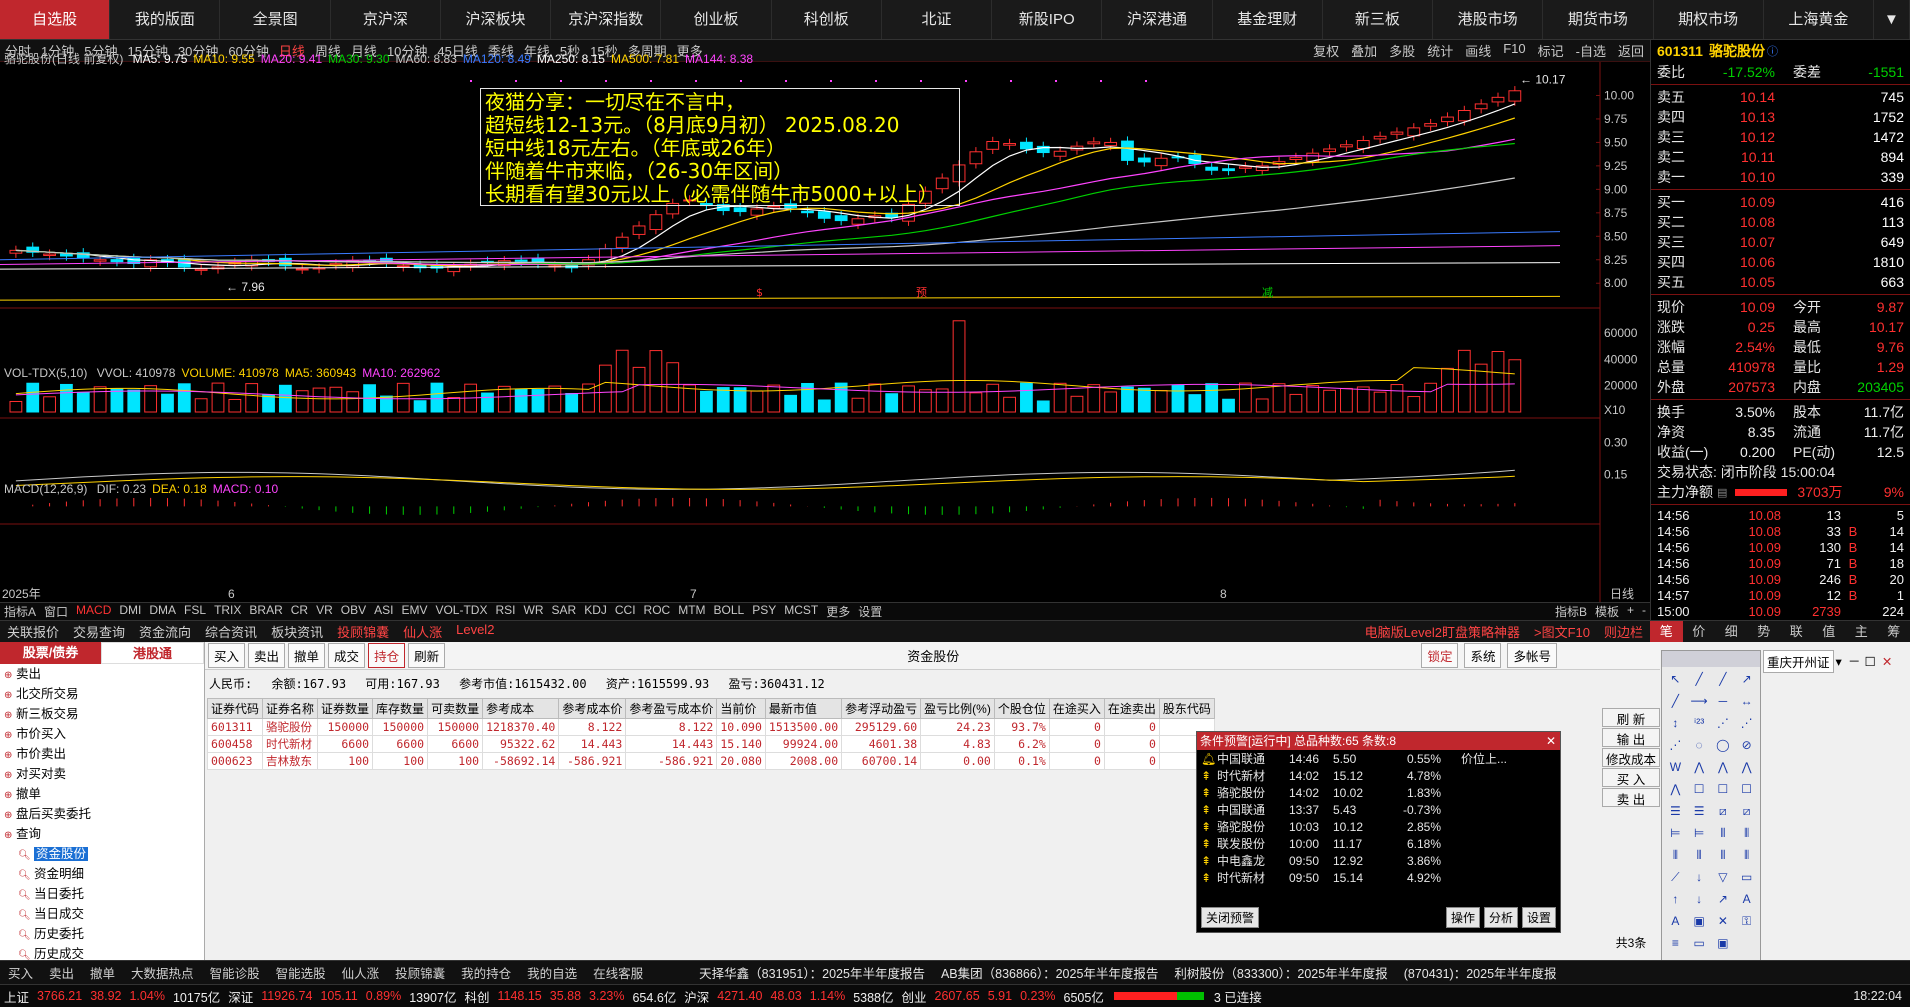 Image resolution: width=1910 pixels, height=1007 pixels. I want to click on nav-item: 科创板, so click(827, 19).